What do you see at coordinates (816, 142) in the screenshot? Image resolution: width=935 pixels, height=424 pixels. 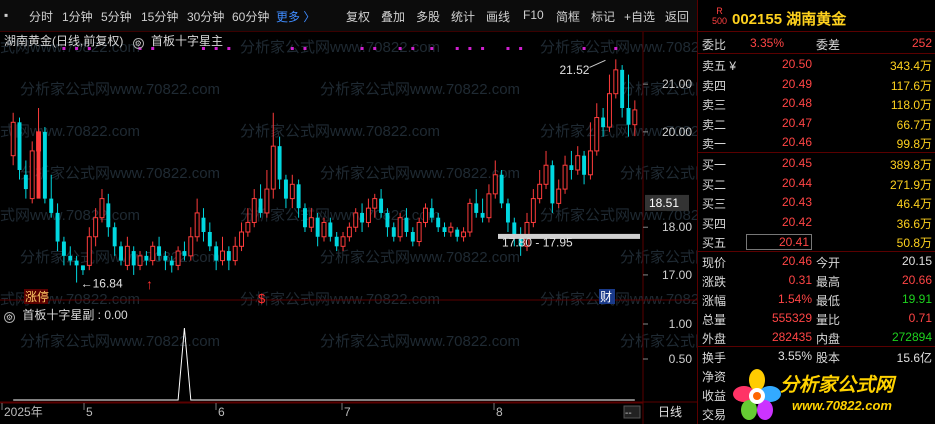 I see `ask-row: 卖一 20.46 99.8万` at bounding box center [816, 142].